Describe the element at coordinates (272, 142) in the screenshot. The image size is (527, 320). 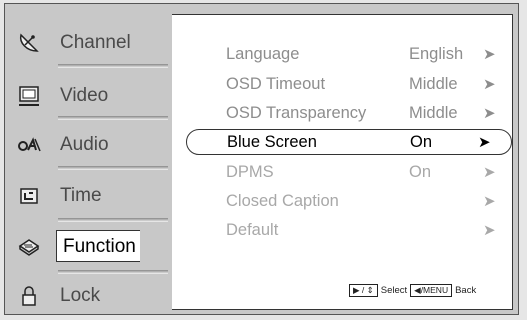
I see `menu-row-label: Blue Screen` at that location.